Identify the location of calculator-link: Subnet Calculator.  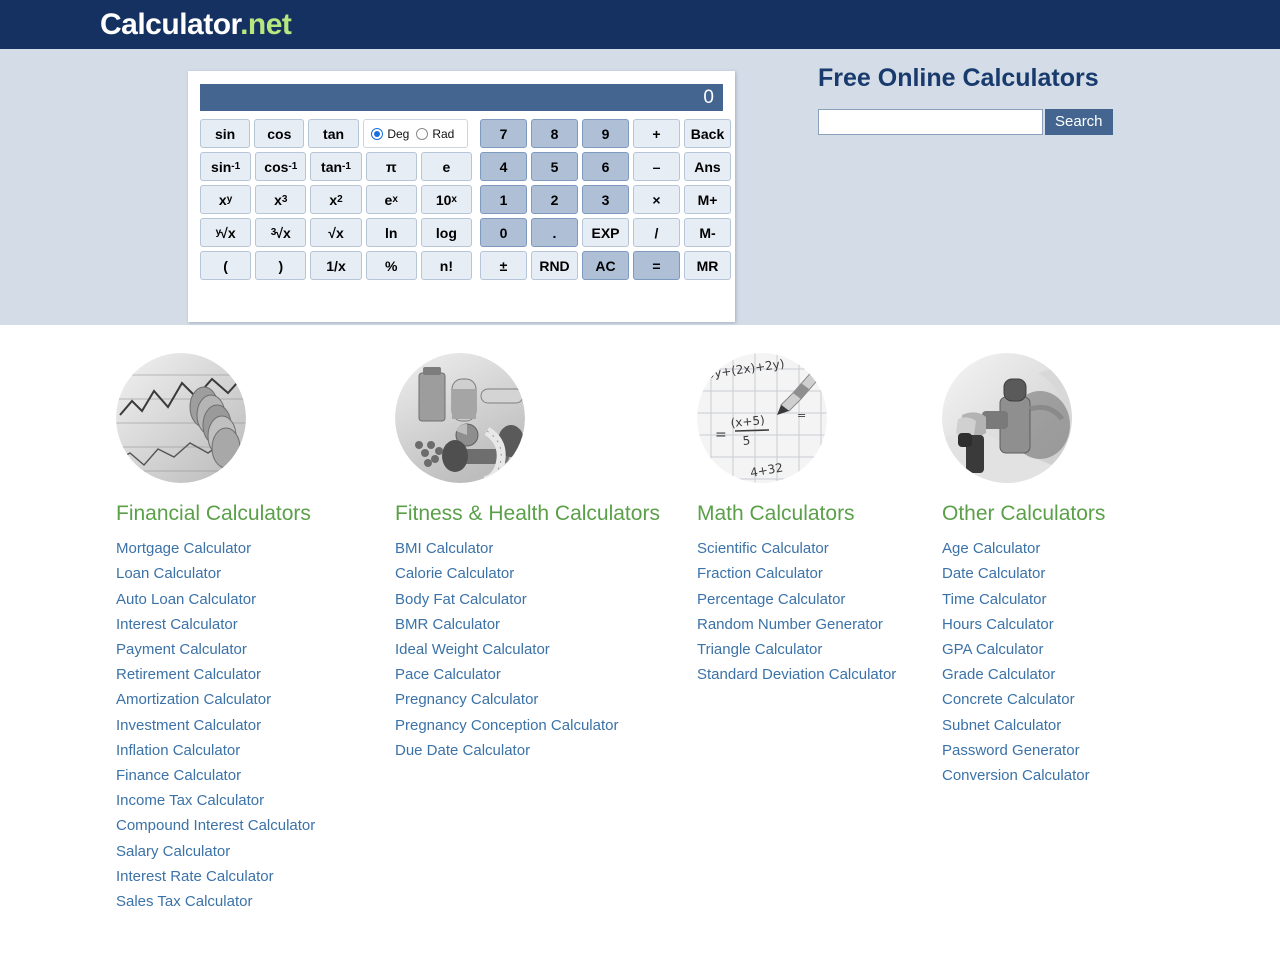
(1062, 725).